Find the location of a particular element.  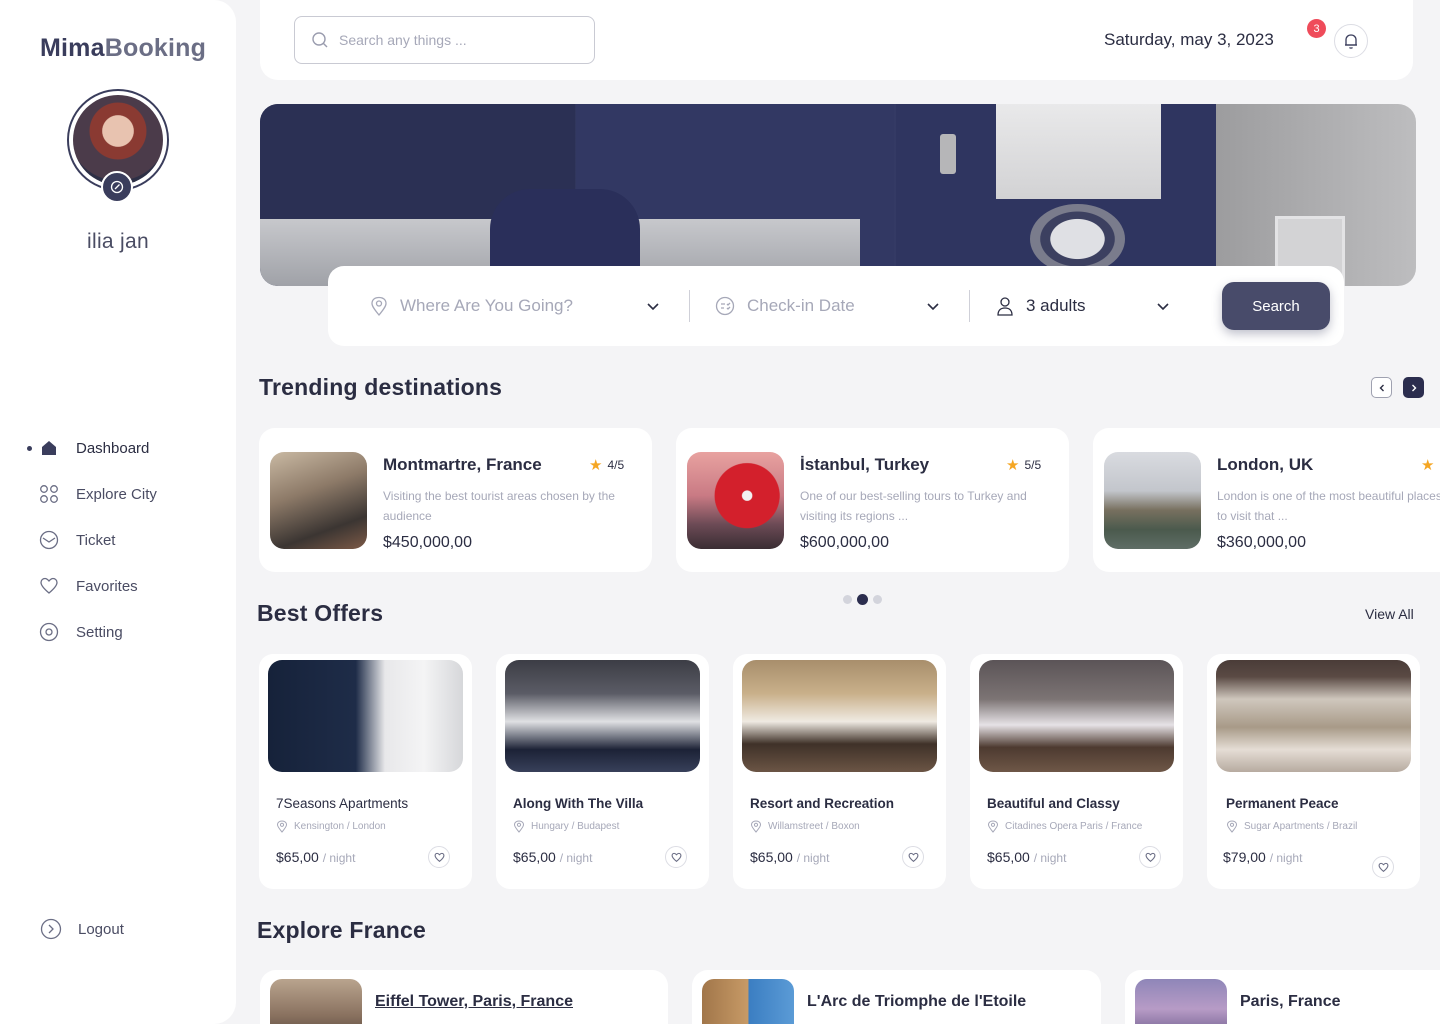

heart-icon is located at coordinates (49, 586).